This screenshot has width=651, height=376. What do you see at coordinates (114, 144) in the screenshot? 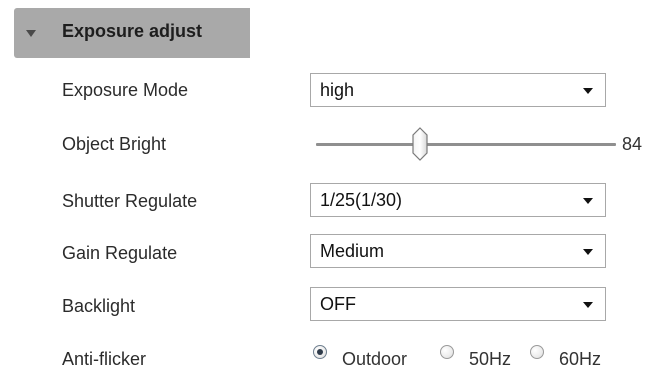
I see `object-bright-label: Object Bright` at bounding box center [114, 144].